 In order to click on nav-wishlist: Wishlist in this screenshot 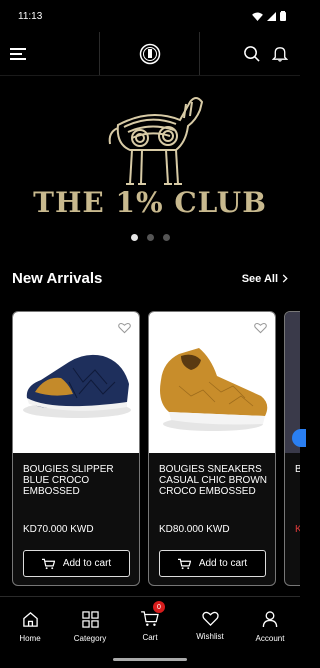, I will do `click(210, 624)`.